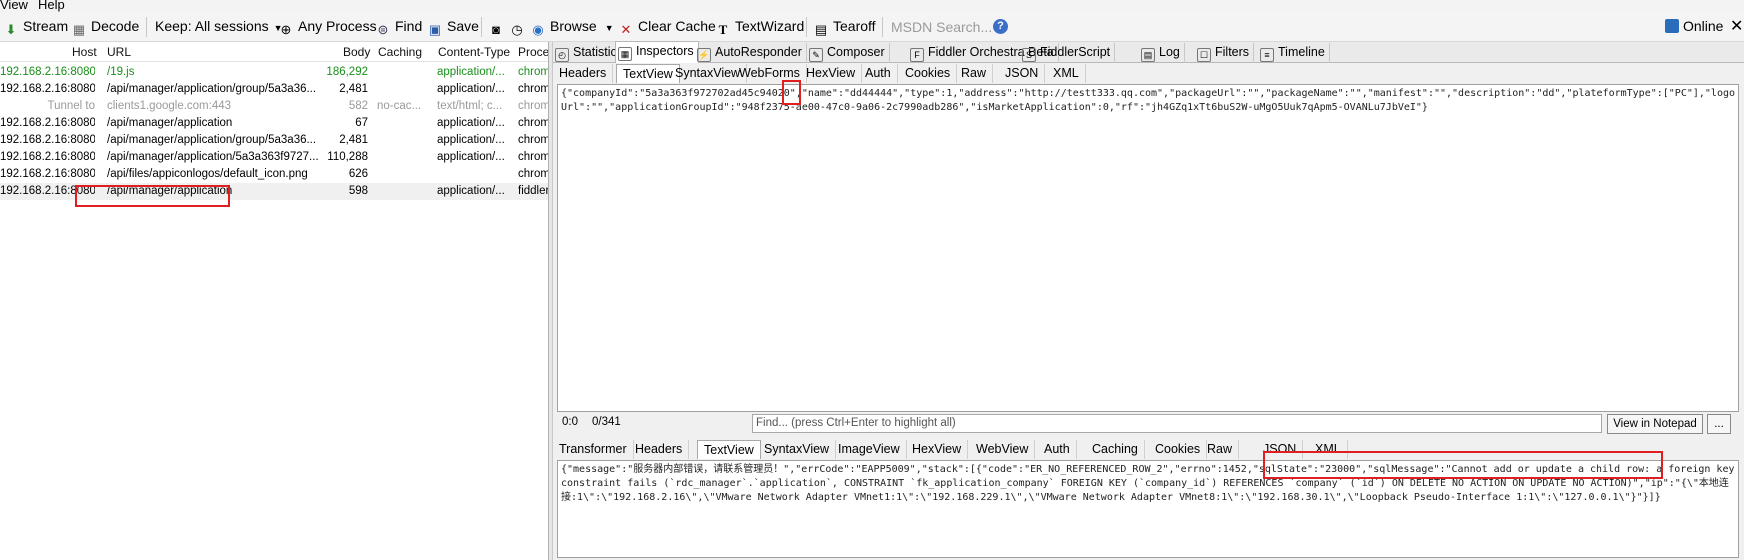 This screenshot has width=1744, height=560. I want to click on cell-proc: fiddler, so click(533, 191).